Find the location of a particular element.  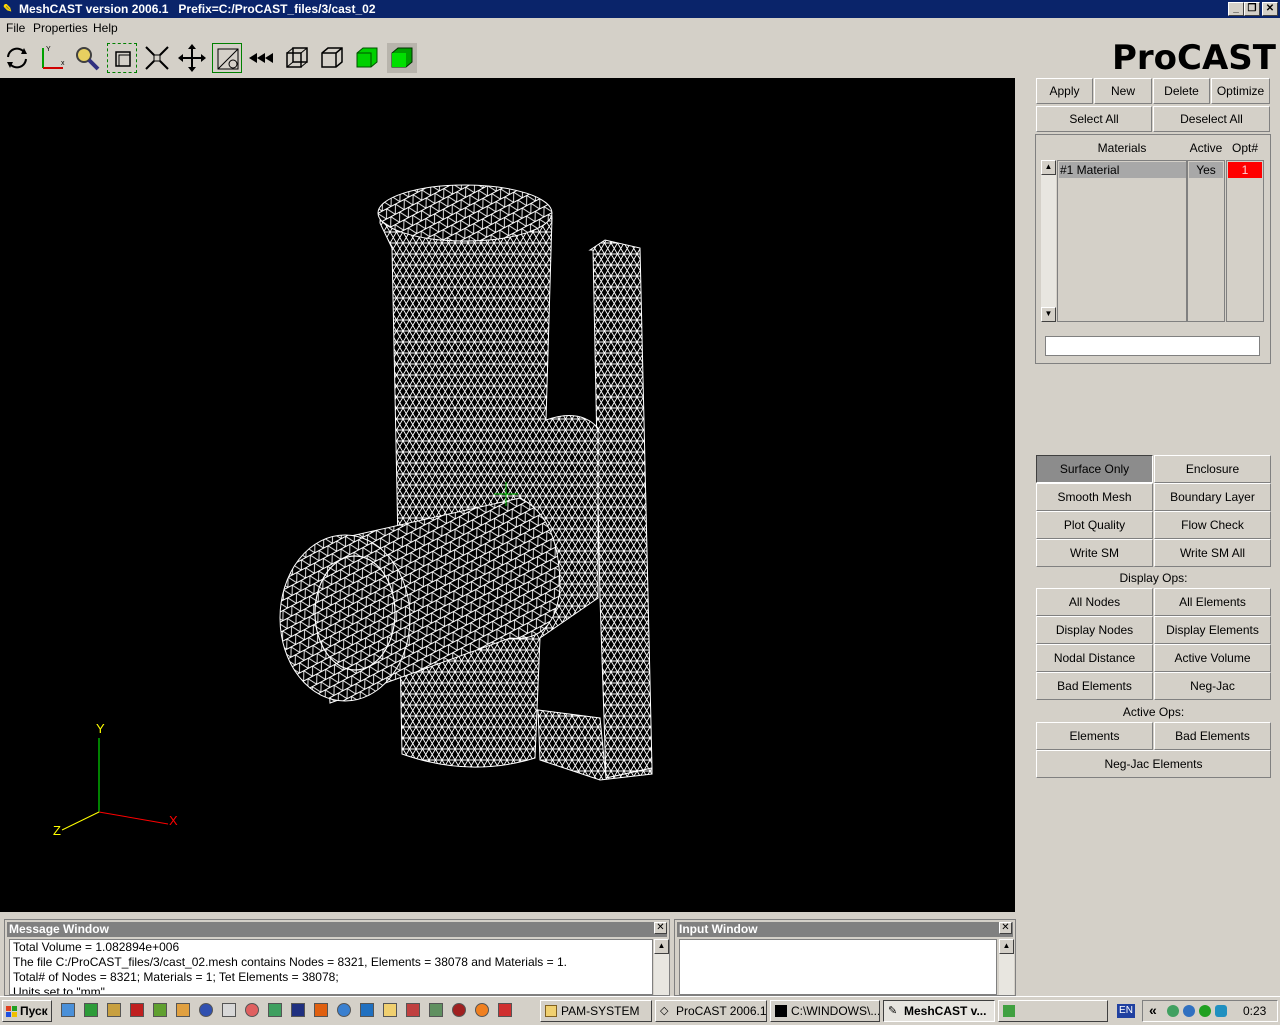

quicklaunch-tool-icon is located at coordinates (114, 1010).